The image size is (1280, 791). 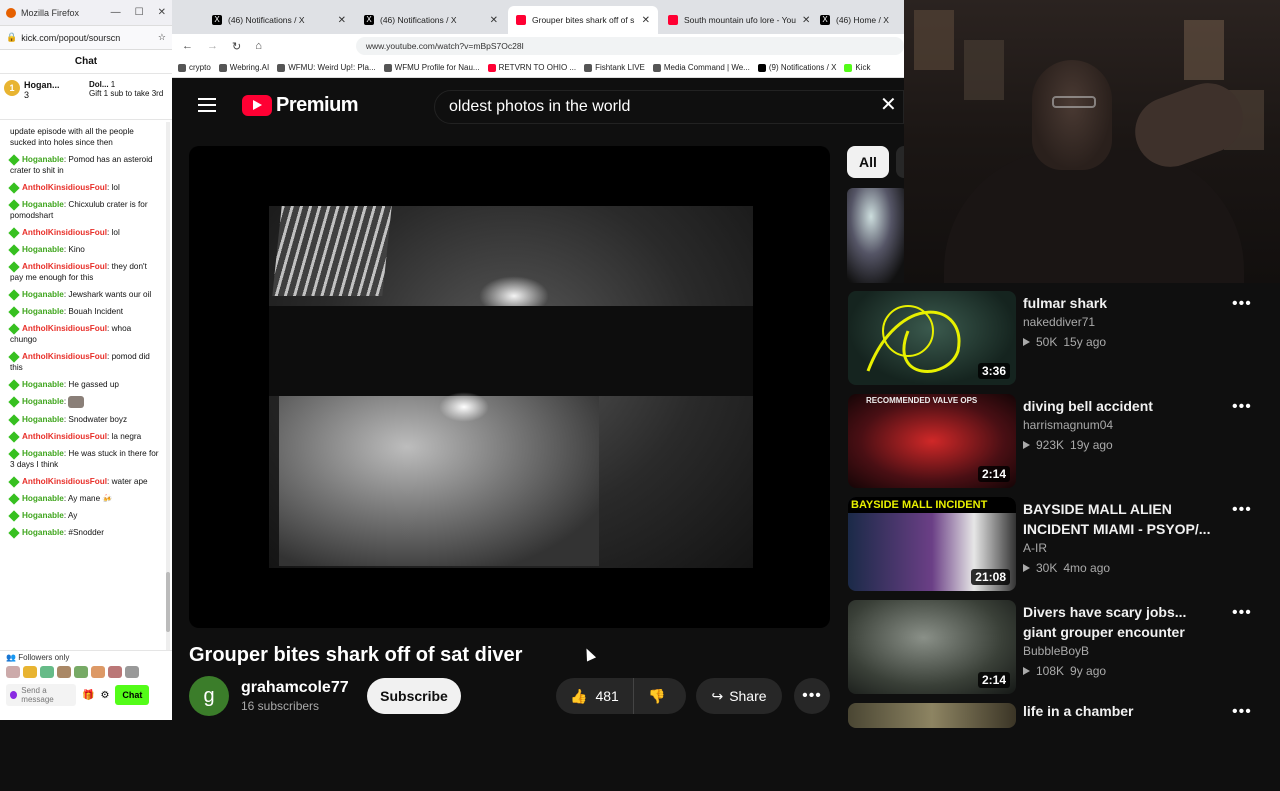 What do you see at coordinates (300, 105) in the screenshot?
I see `youtube-premium-logo: Premium` at bounding box center [300, 105].